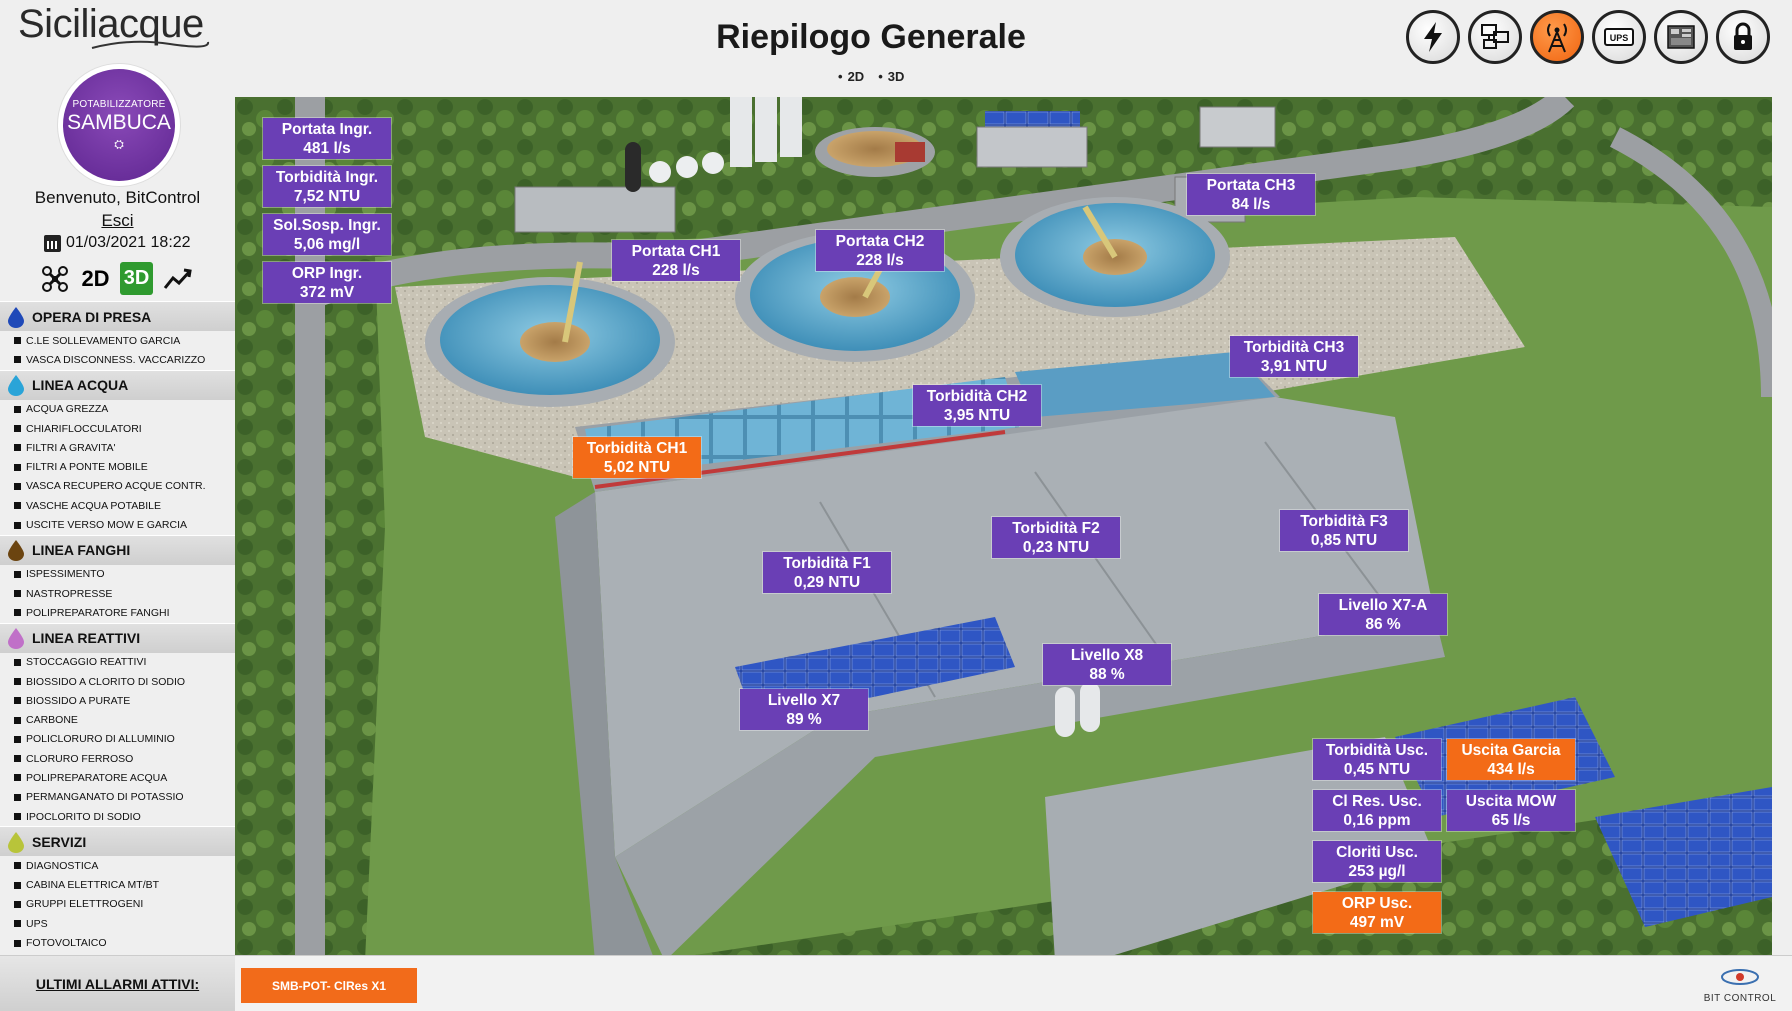  I want to click on menu-item: PERMANGANATO DI POTASSIO, so click(117, 797).